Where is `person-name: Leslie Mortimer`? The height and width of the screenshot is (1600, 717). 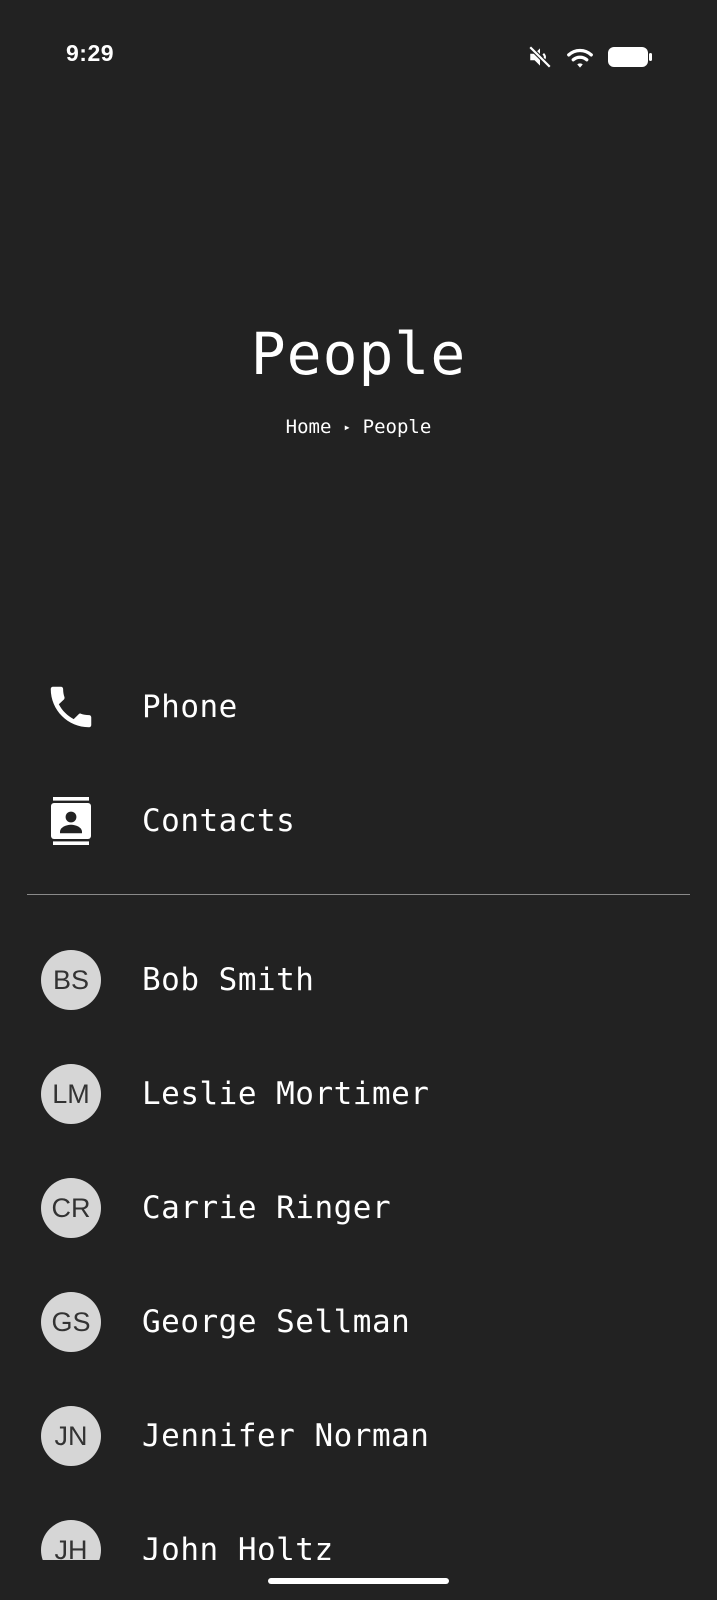
person-name: Leslie Mortimer is located at coordinates (286, 1094).